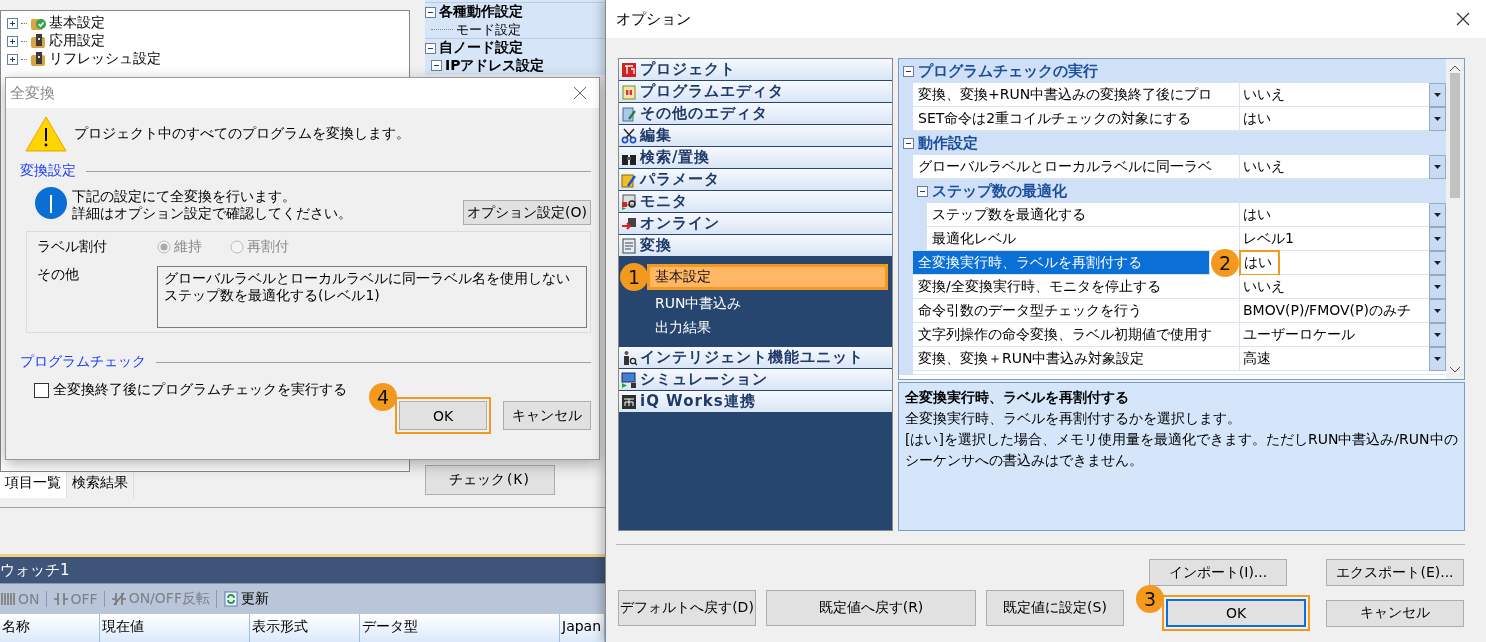 The height and width of the screenshot is (642, 1486). What do you see at coordinates (1455, 219) in the screenshot?
I see `scrollbar` at bounding box center [1455, 219].